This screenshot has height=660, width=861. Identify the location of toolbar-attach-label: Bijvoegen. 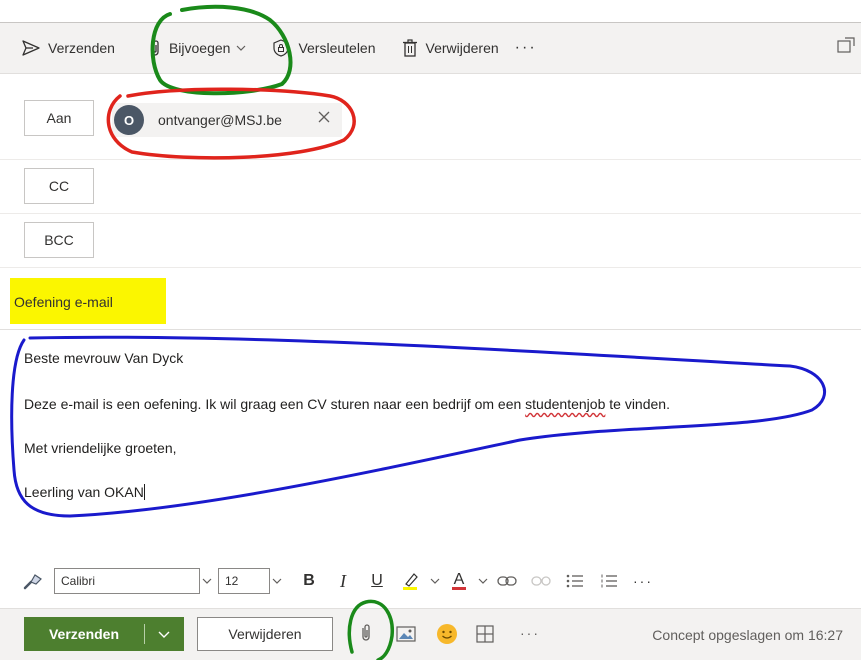
(199, 48).